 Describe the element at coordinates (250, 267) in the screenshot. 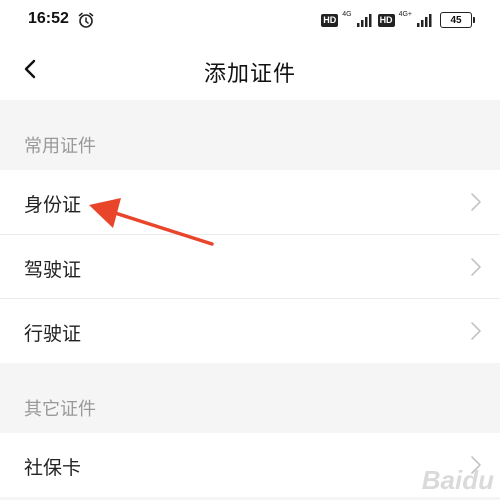

I see `list-item-driver-license: 驾驶证` at that location.